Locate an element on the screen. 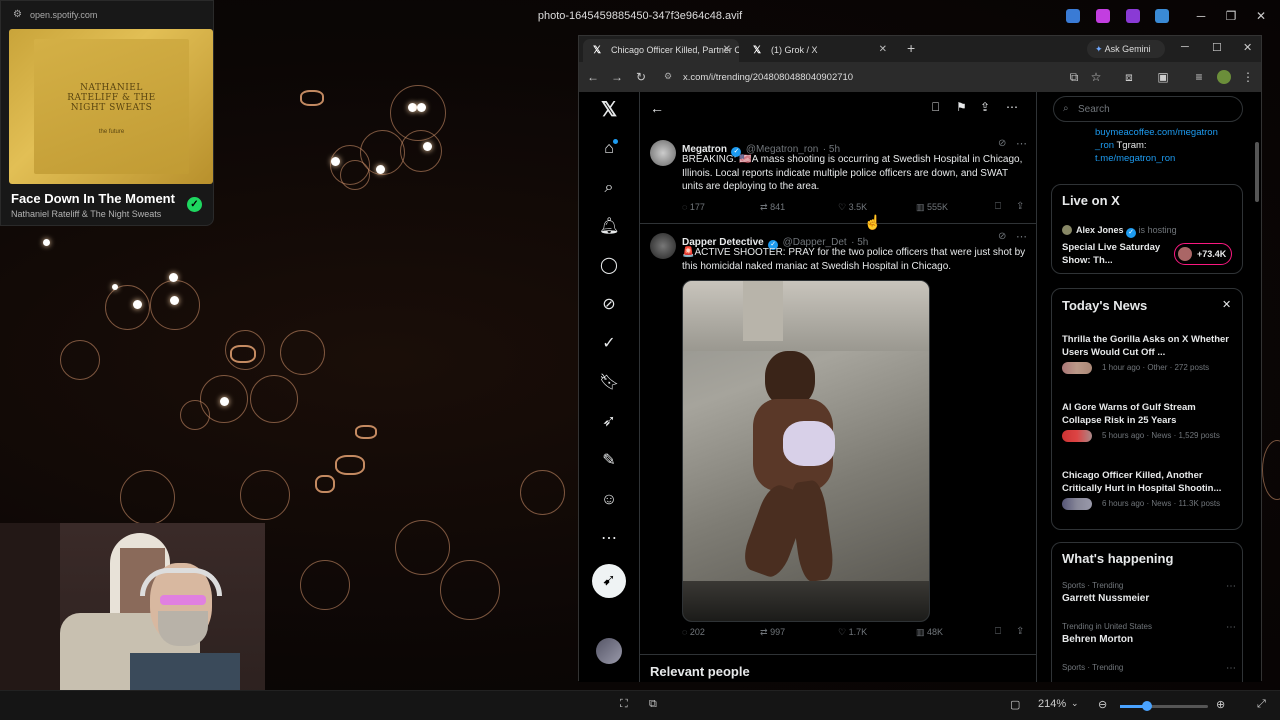 This screenshot has height=720, width=1280. back-icon: ← is located at coordinates (593, 77).